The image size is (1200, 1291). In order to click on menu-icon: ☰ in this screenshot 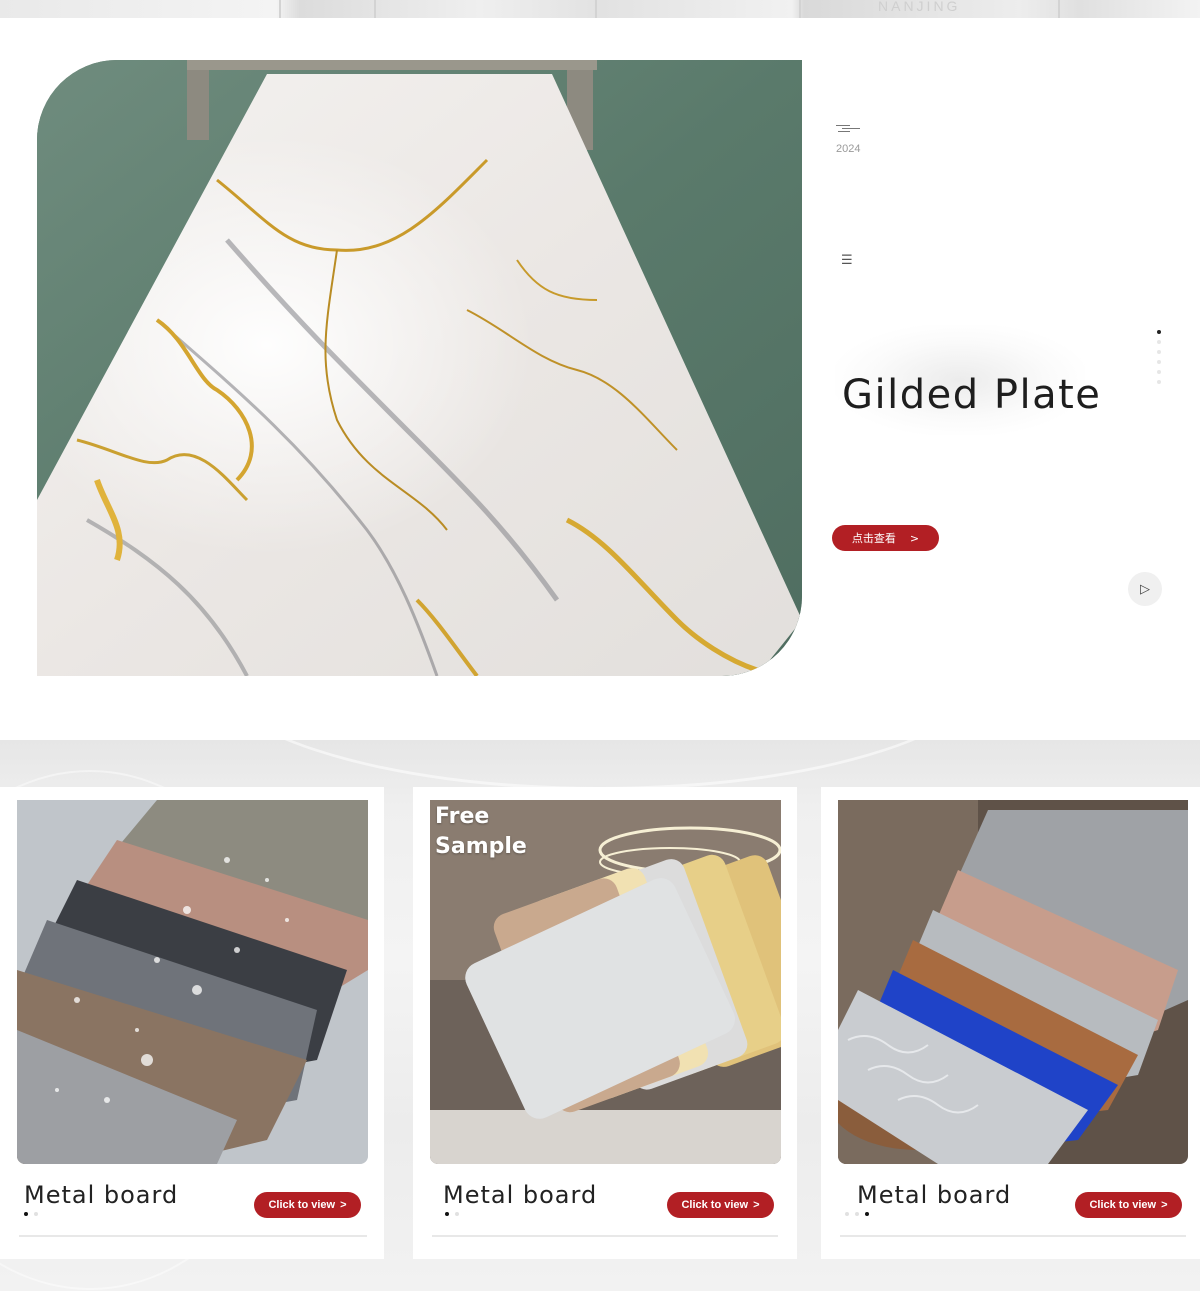, I will do `click(847, 259)`.